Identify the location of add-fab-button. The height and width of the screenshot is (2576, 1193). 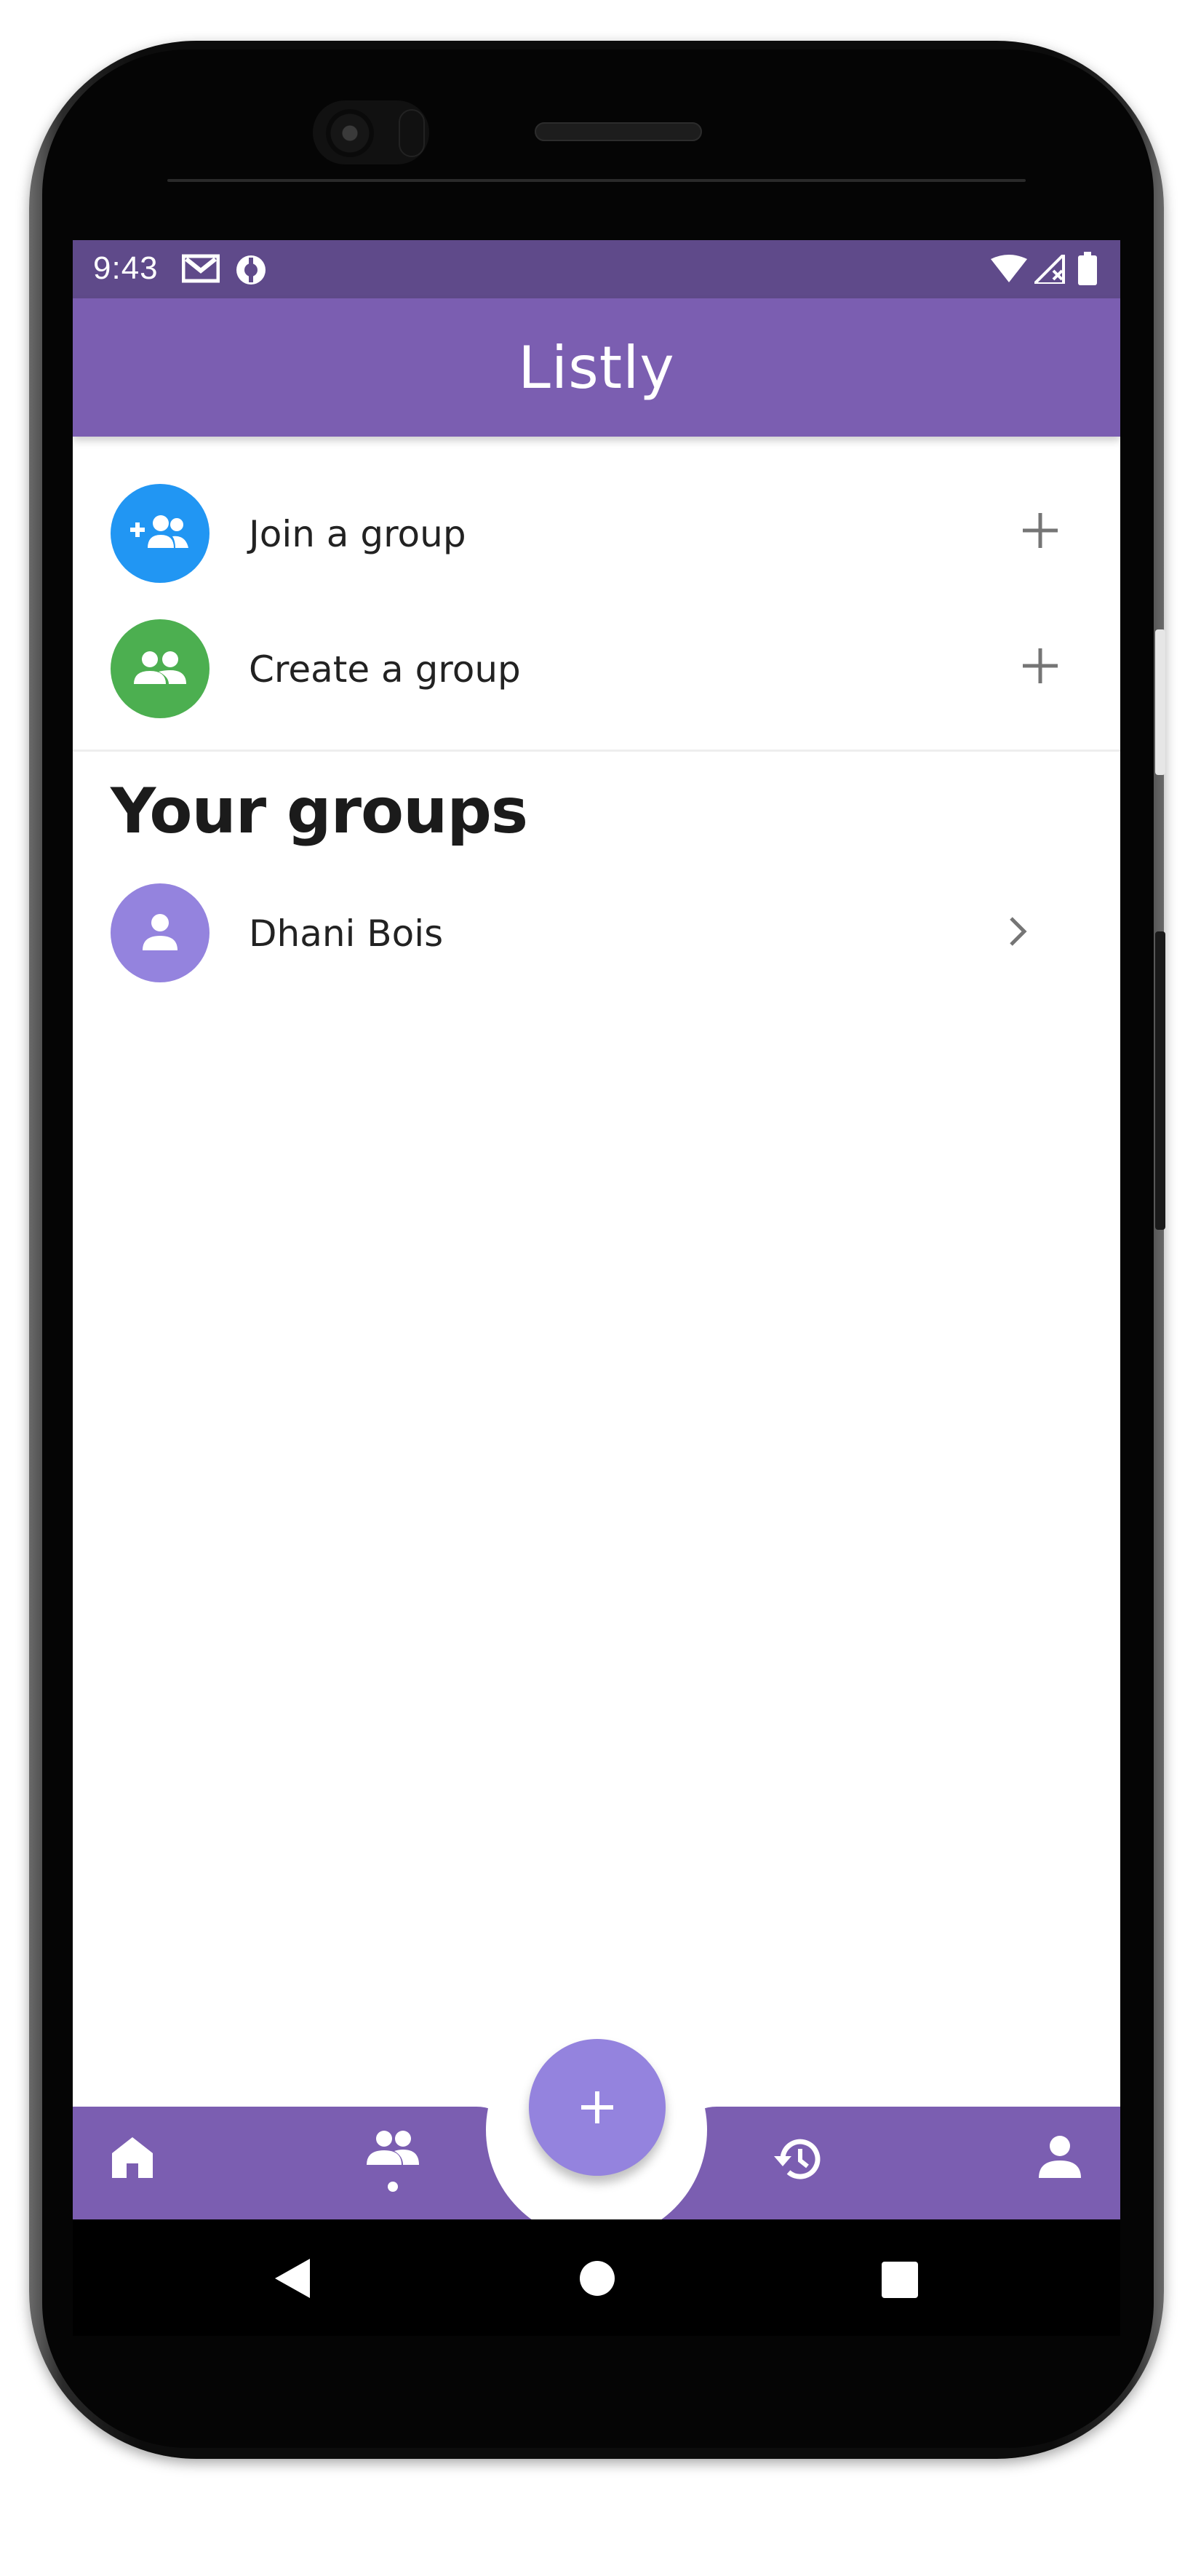
(597, 2107).